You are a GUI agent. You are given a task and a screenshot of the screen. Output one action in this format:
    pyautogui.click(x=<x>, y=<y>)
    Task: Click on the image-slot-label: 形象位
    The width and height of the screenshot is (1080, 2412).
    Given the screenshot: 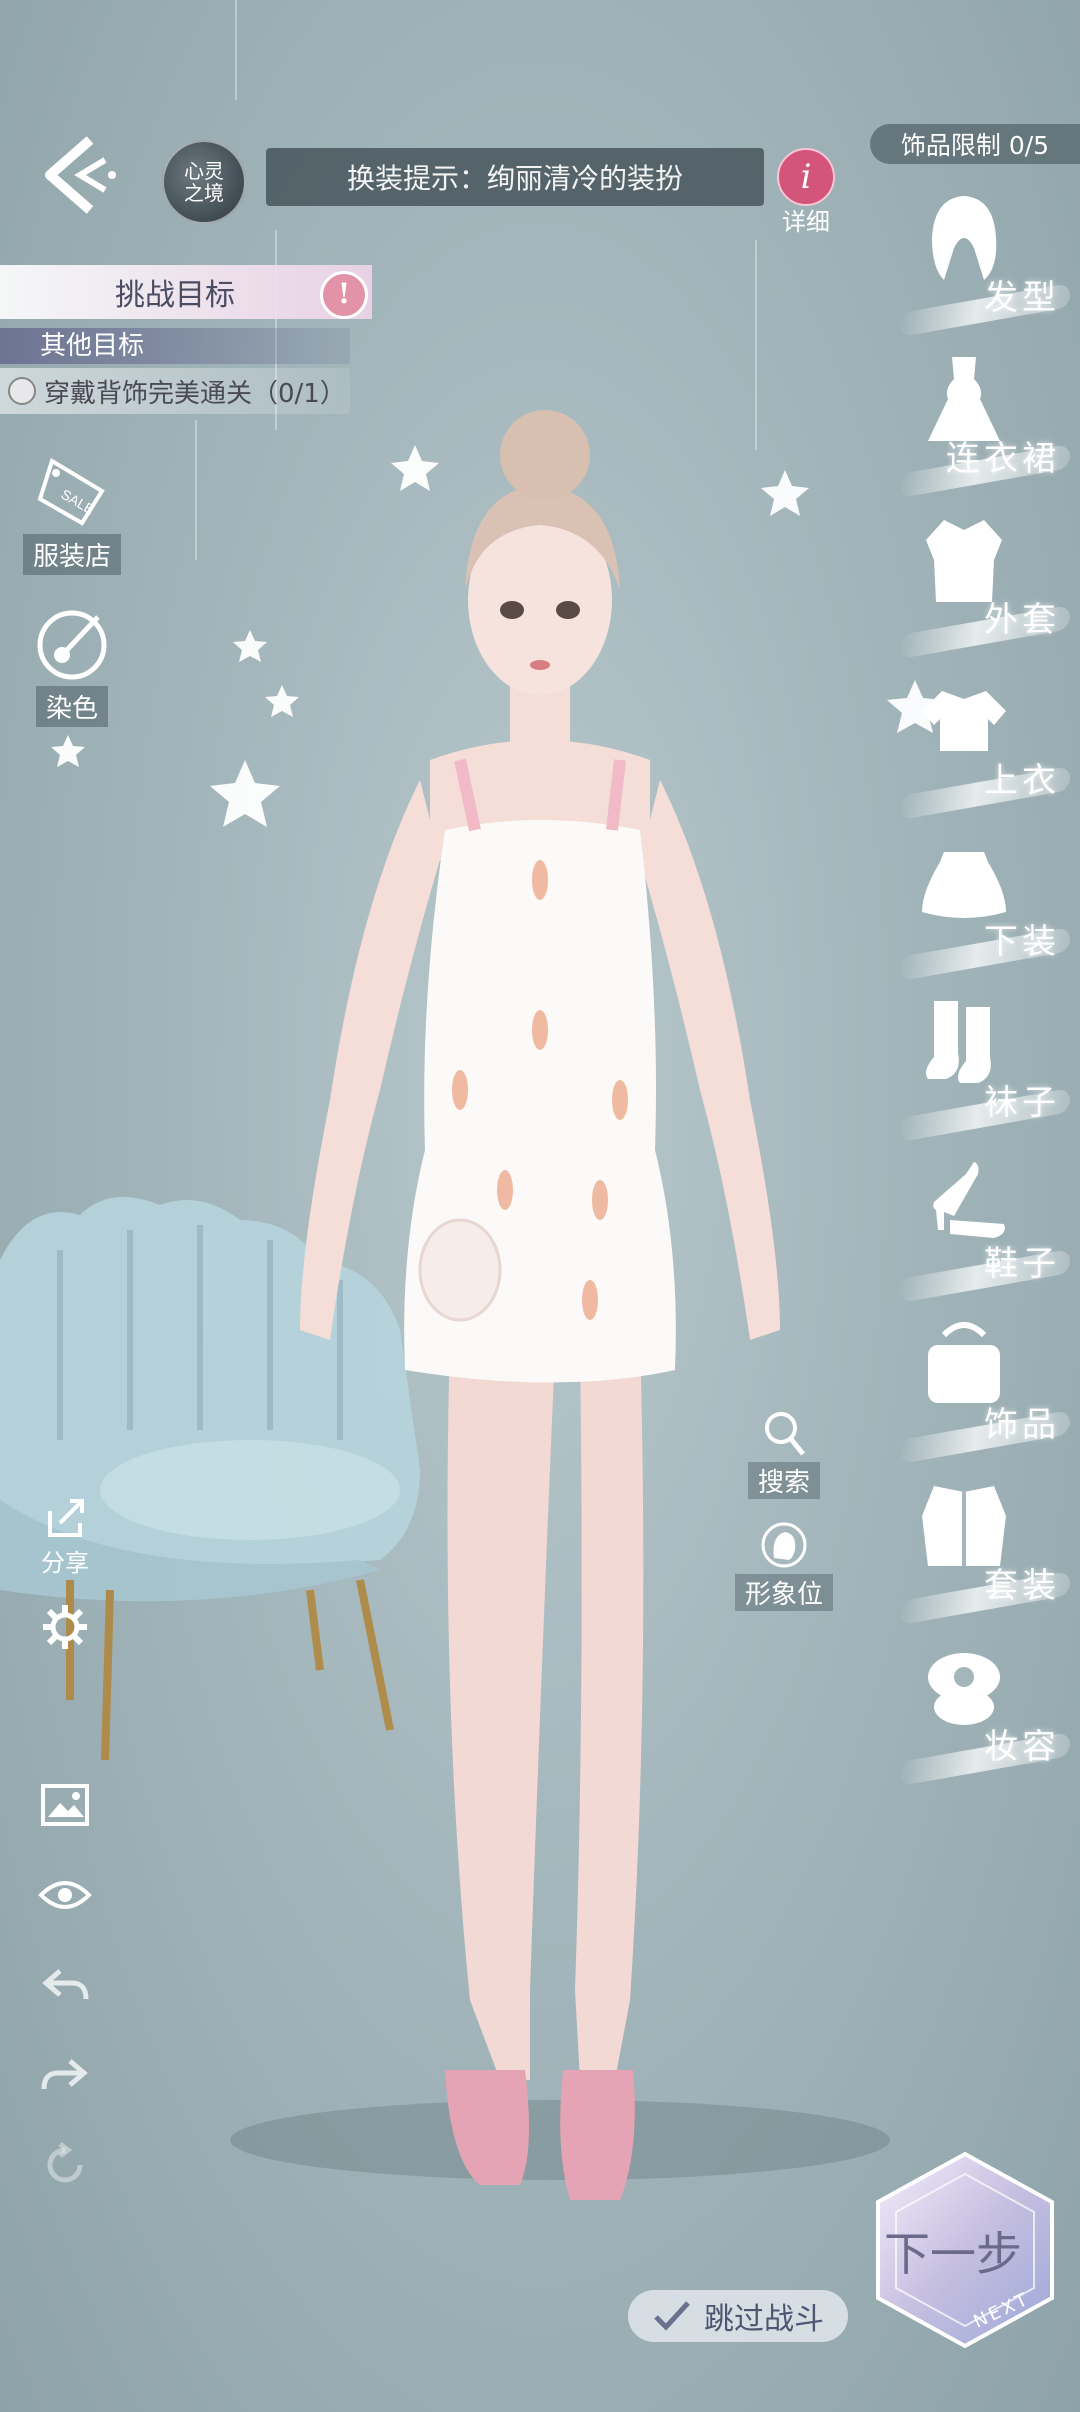 What is the action you would take?
    pyautogui.click(x=783, y=1592)
    